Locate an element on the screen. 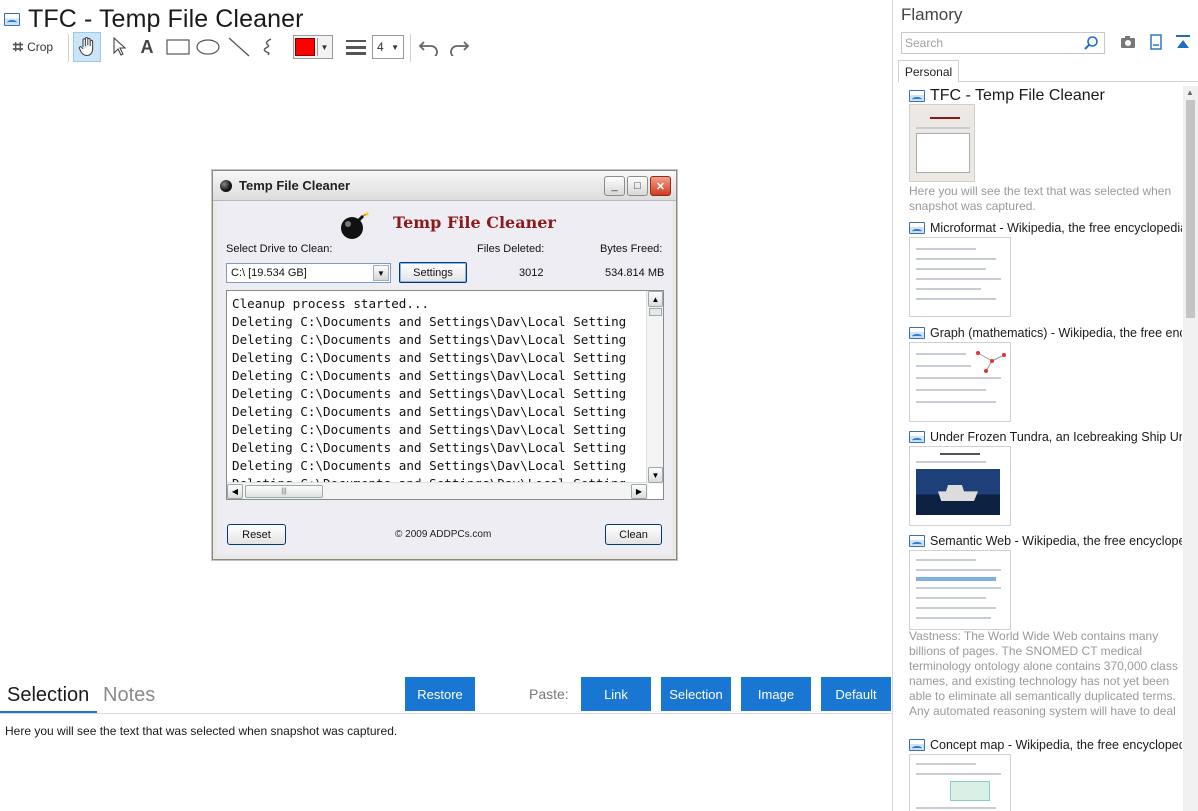 The height and width of the screenshot is (811, 1198). tab-notes: Notes is located at coordinates (129, 695).